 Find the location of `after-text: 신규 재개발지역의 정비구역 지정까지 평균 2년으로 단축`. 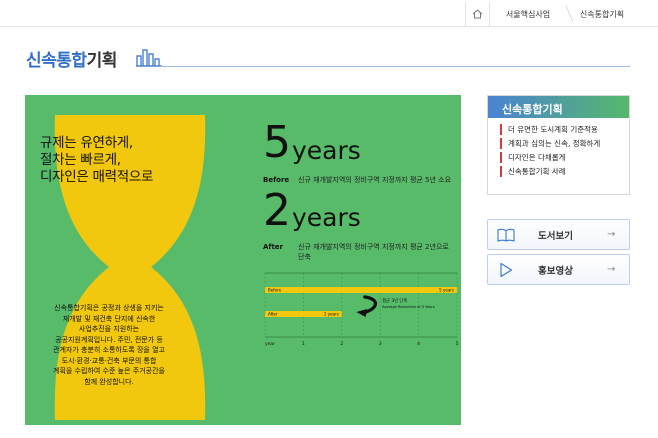

after-text: 신규 재개발지역의 정비구역 지정까지 평균 2년으로 단축 is located at coordinates (373, 252).